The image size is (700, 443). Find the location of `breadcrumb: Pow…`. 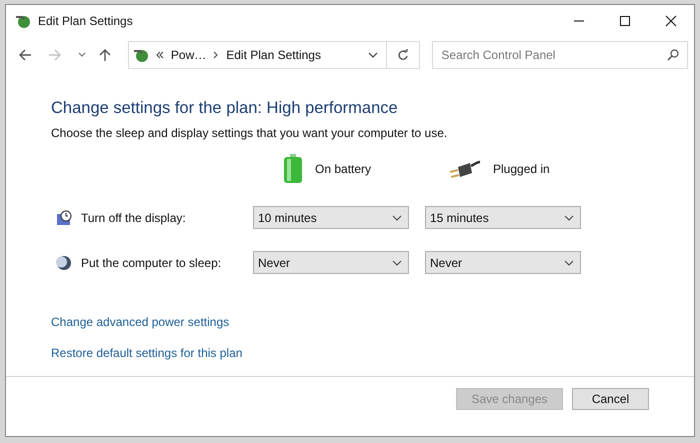

breadcrumb: Pow… is located at coordinates (188, 55).